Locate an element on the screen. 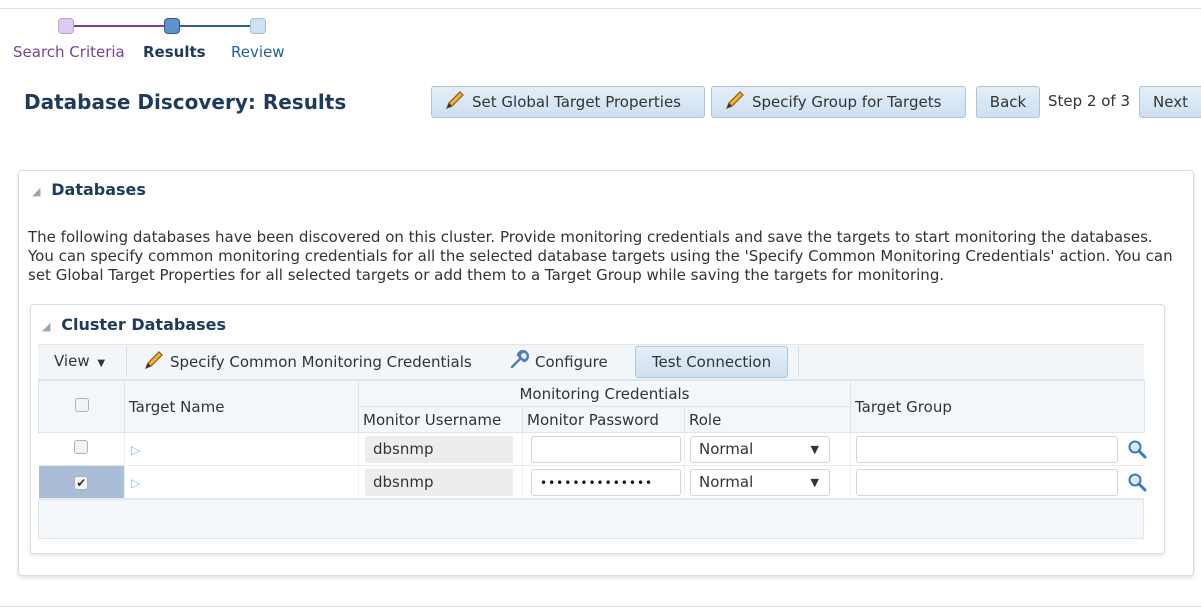 Image resolution: width=1201 pixels, height=608 pixels. back-label: Back is located at coordinates (1008, 102).